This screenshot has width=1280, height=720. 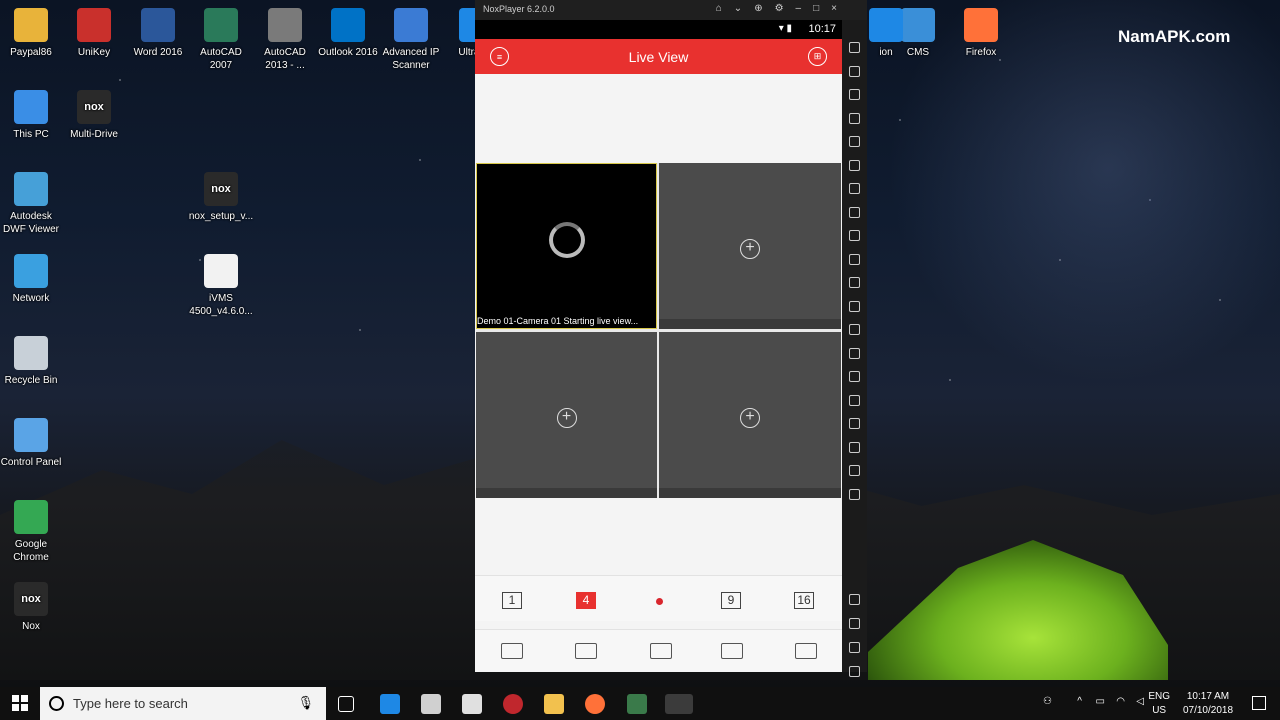 I want to click on home-icon, so click(x=854, y=623).